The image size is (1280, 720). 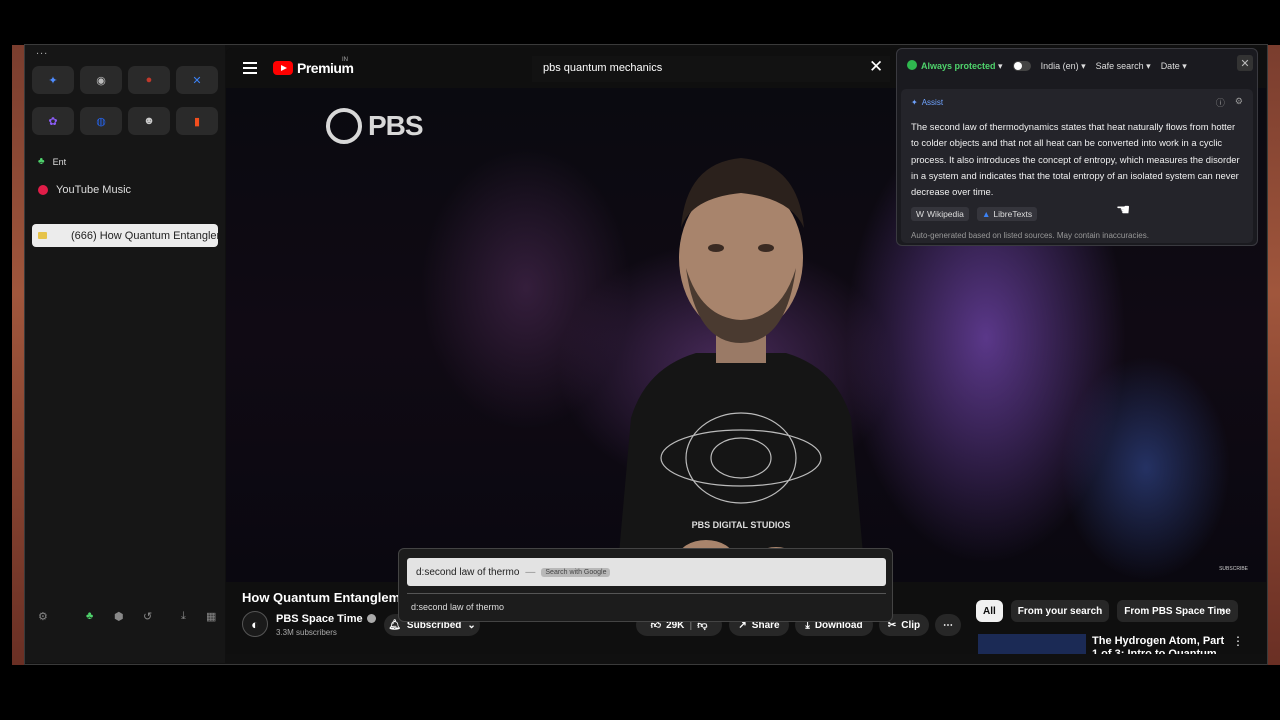 I want to click on region-badge: IN, so click(x=345, y=60).